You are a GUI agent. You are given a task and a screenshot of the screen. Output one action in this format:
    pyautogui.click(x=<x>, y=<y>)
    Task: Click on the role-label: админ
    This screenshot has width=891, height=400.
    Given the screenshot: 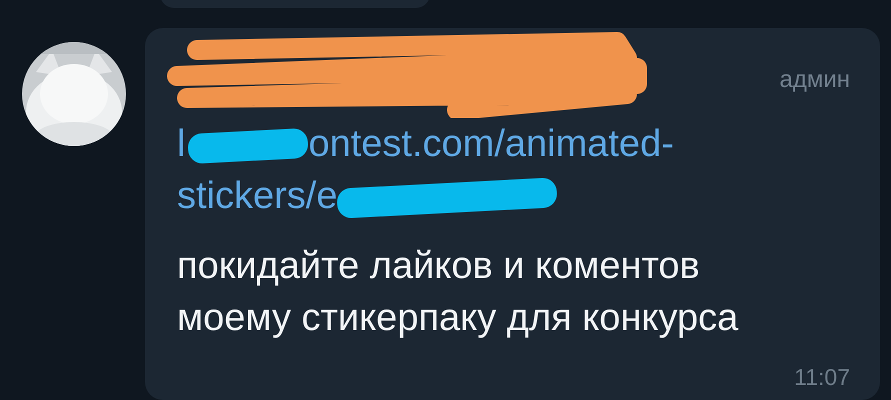 What is the action you would take?
    pyautogui.click(x=814, y=80)
    